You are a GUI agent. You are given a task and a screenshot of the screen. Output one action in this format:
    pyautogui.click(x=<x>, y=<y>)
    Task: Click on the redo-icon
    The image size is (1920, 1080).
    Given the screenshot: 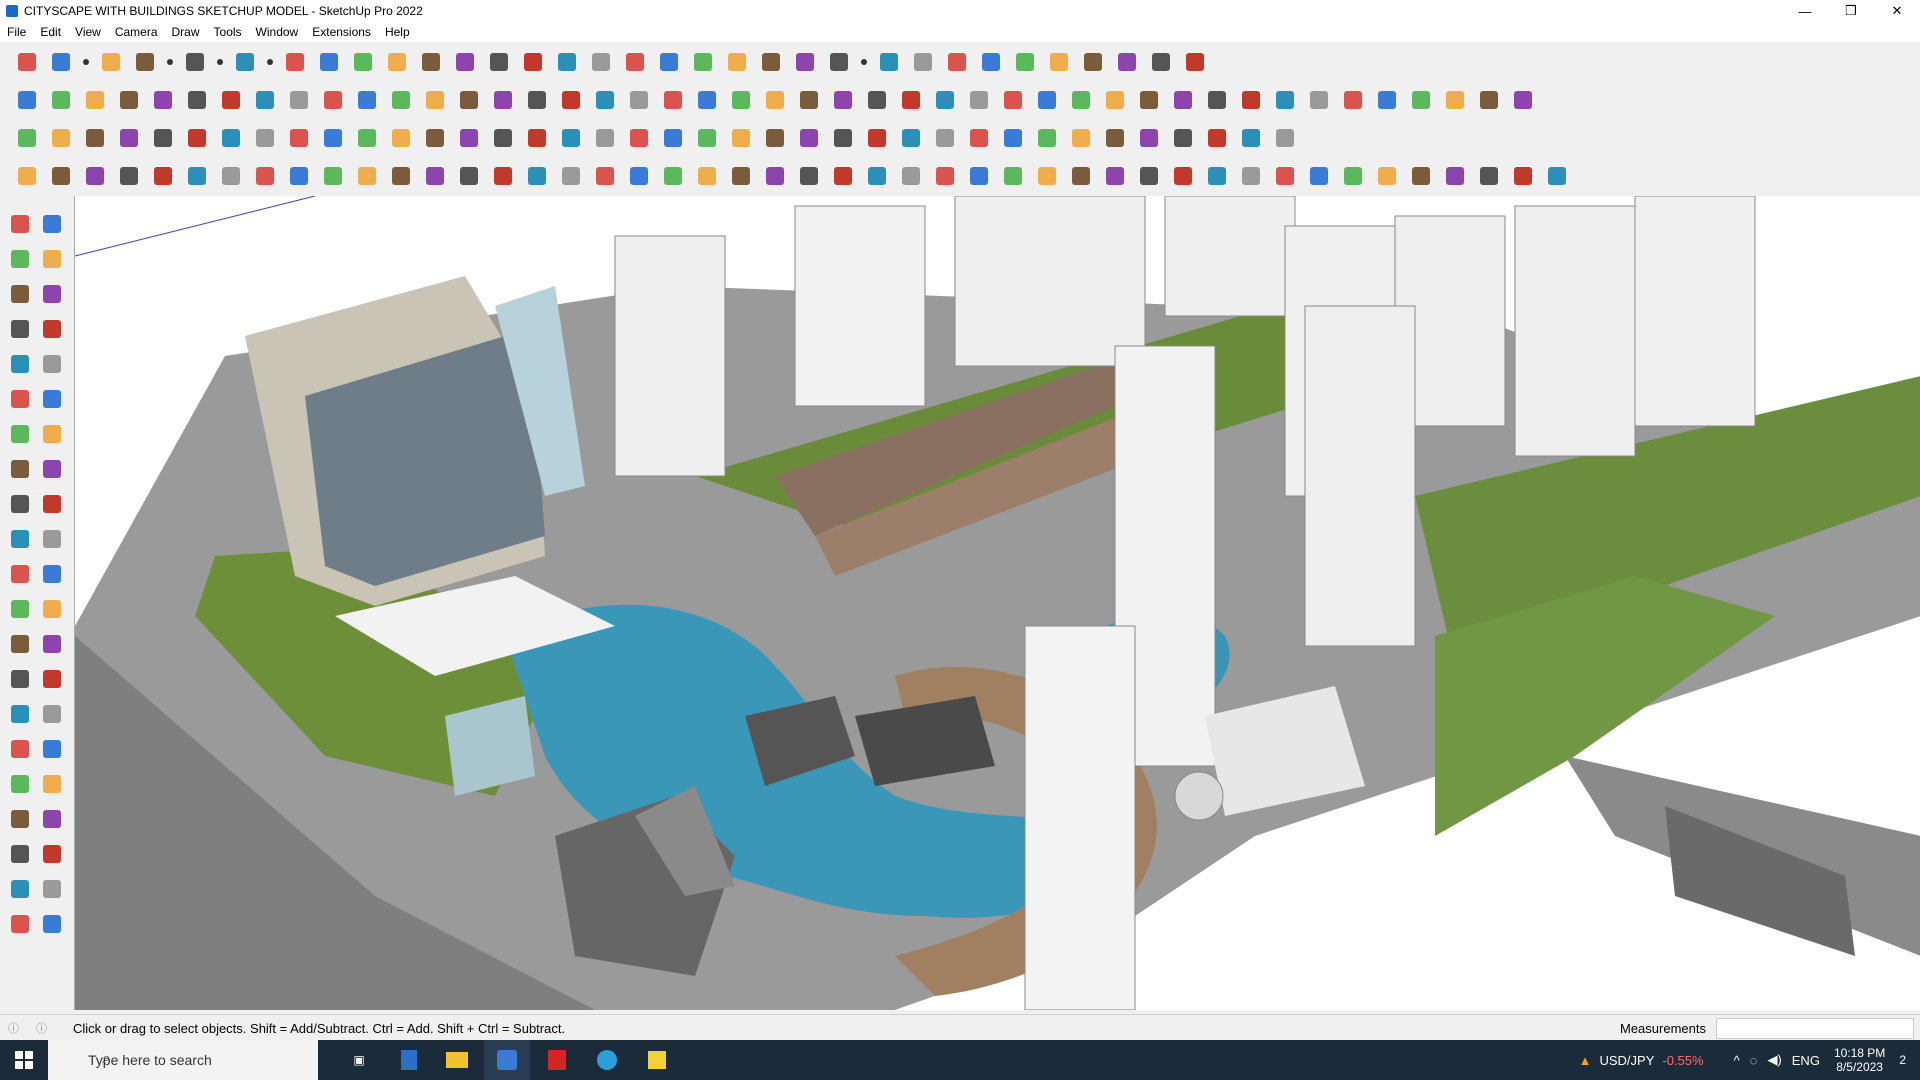 What is the action you would take?
    pyautogui.click(x=1161, y=62)
    